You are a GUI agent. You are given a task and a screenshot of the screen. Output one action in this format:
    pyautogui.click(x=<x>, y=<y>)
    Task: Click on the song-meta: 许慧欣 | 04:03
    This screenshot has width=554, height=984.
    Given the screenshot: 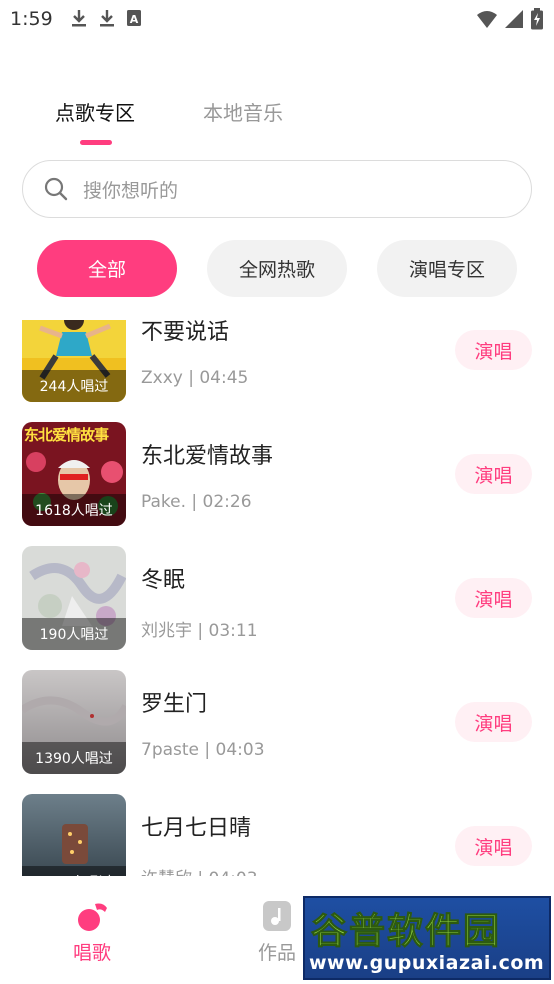 What is the action you would take?
    pyautogui.click(x=199, y=870)
    